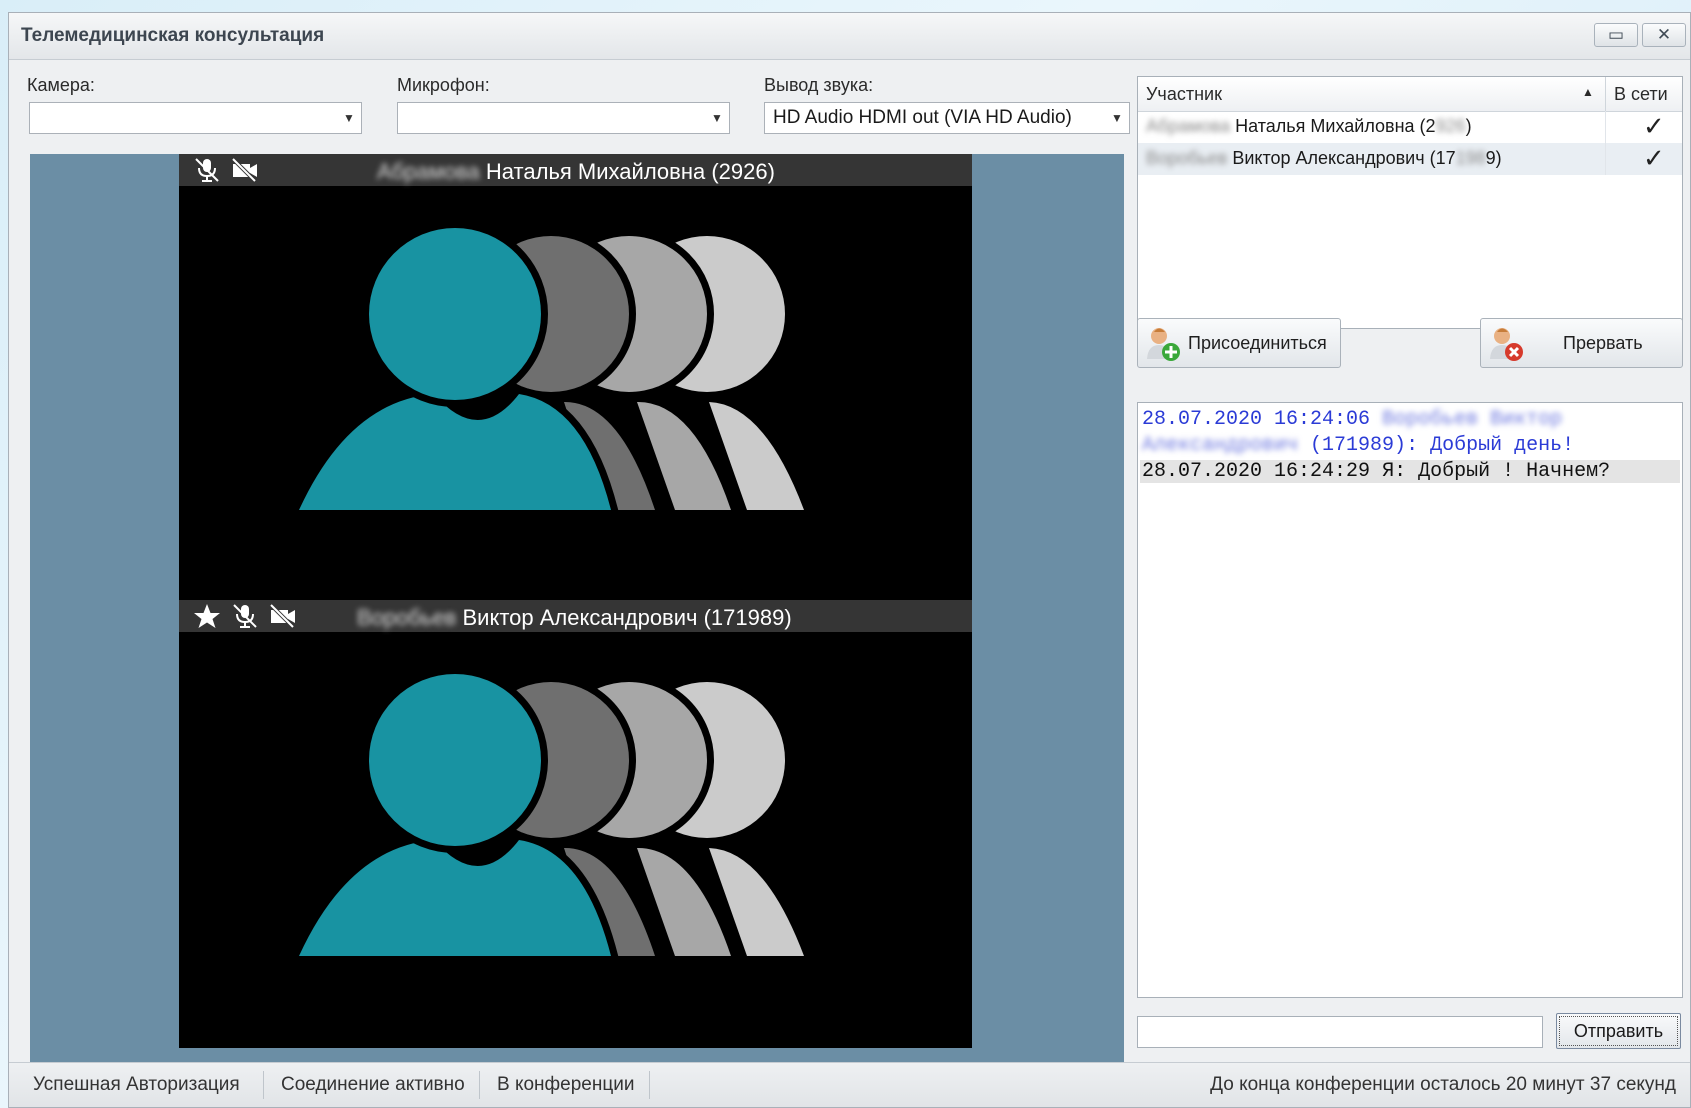 The height and width of the screenshot is (1108, 1691). Describe the element at coordinates (1344, 158) in the screenshot. I see `participant-name: Виктор Александрович (17` at that location.